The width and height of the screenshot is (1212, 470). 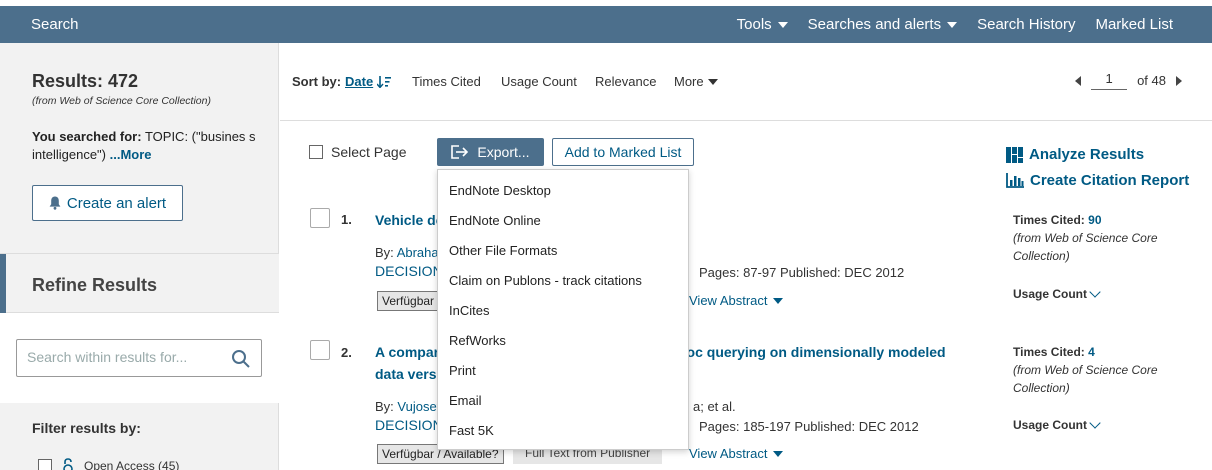 What do you see at coordinates (87, 136) in the screenshot?
I see `searched-label: You searched for:` at bounding box center [87, 136].